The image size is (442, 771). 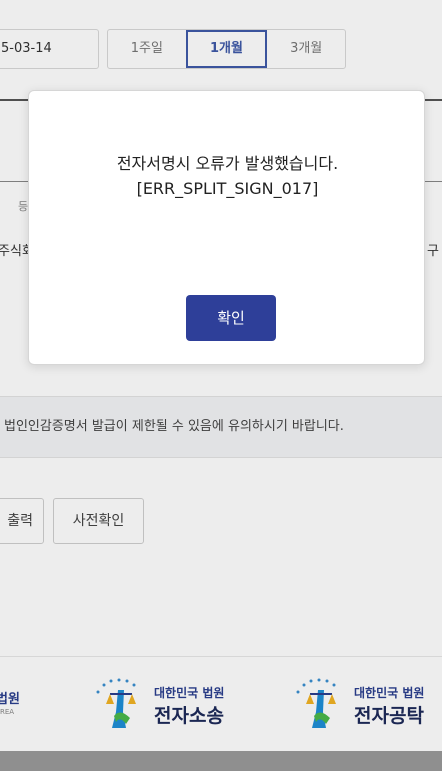 What do you see at coordinates (221, 761) in the screenshot?
I see `footer-bottom-bar` at bounding box center [221, 761].